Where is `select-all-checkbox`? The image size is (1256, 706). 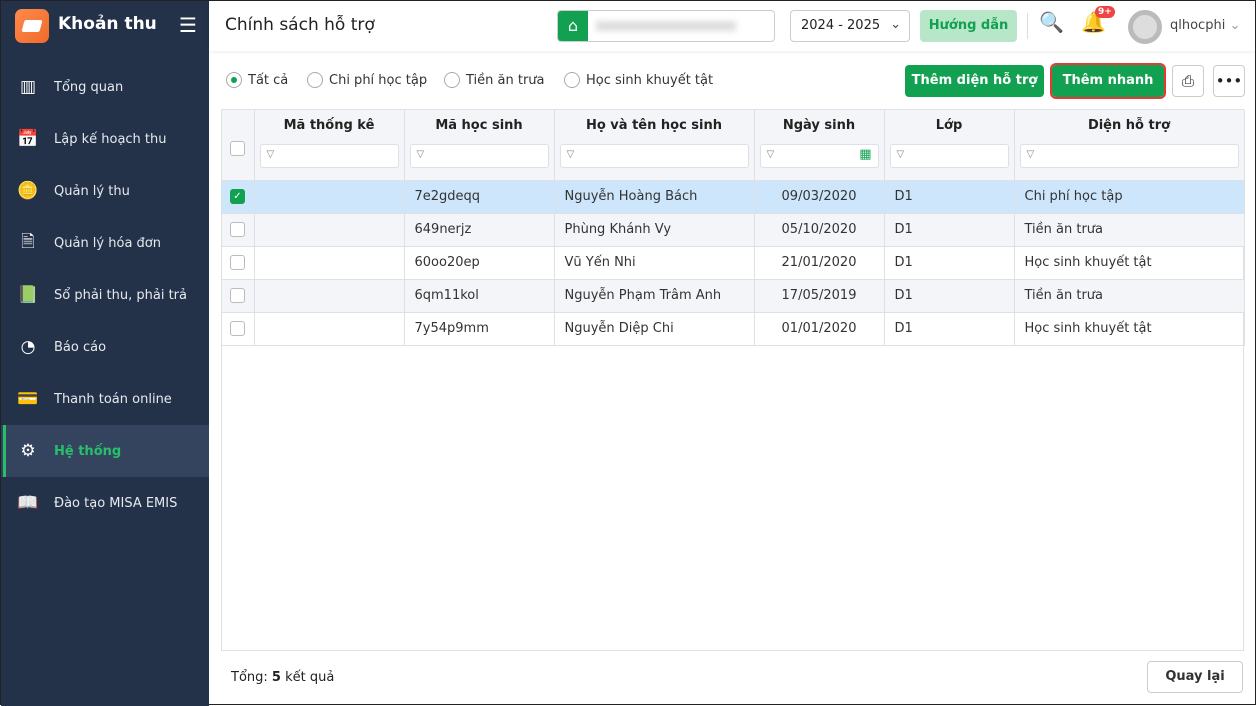 select-all-checkbox is located at coordinates (238, 149).